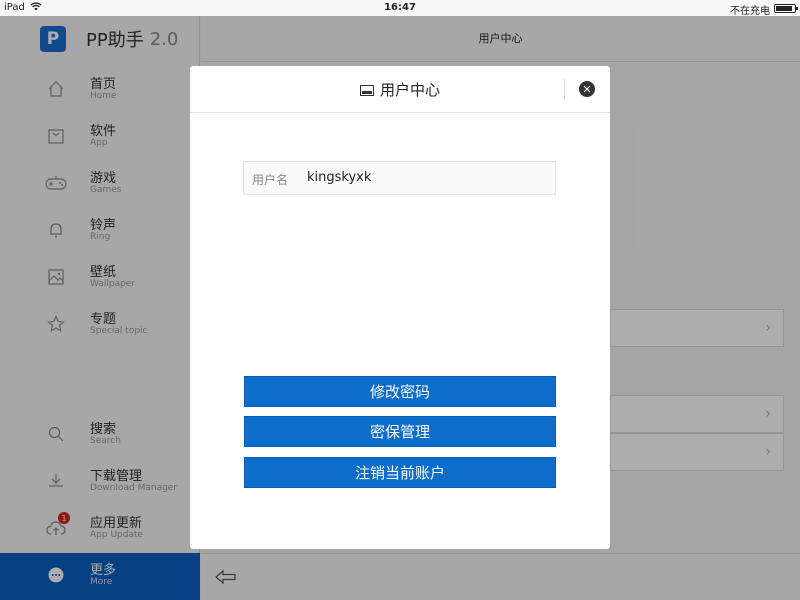  I want to click on status-bar: iPad 16:47 不在充电, so click(400, 8).